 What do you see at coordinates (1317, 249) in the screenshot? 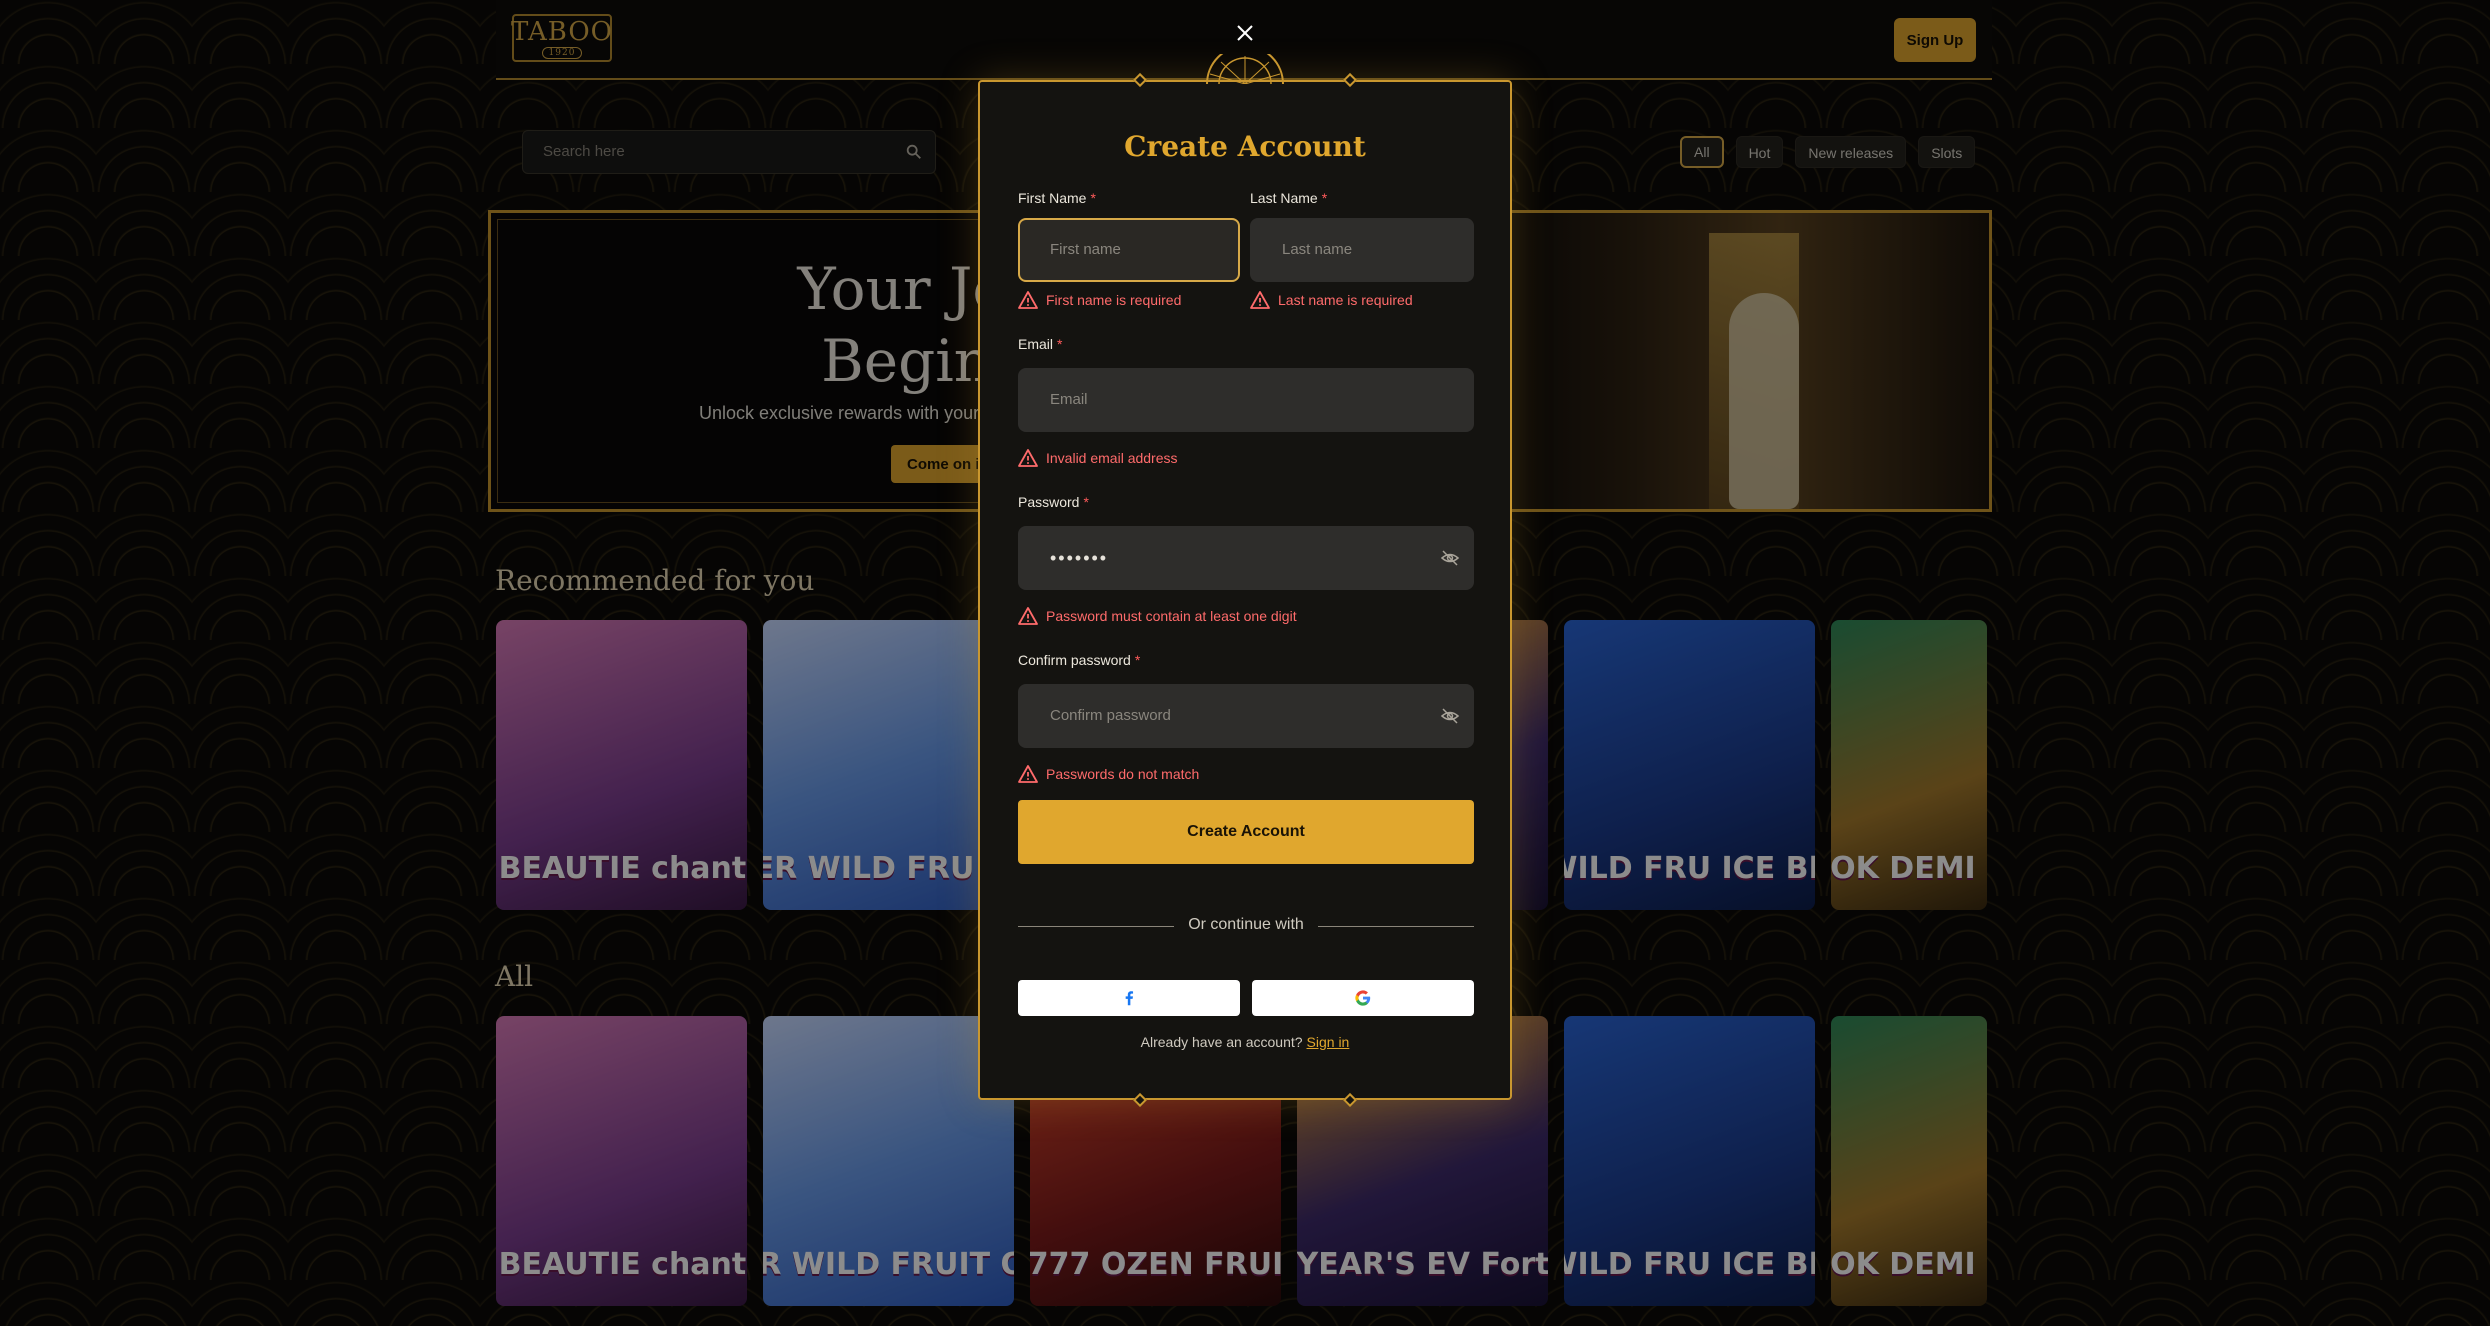
I see `last-name-placeholder: Last name` at bounding box center [1317, 249].